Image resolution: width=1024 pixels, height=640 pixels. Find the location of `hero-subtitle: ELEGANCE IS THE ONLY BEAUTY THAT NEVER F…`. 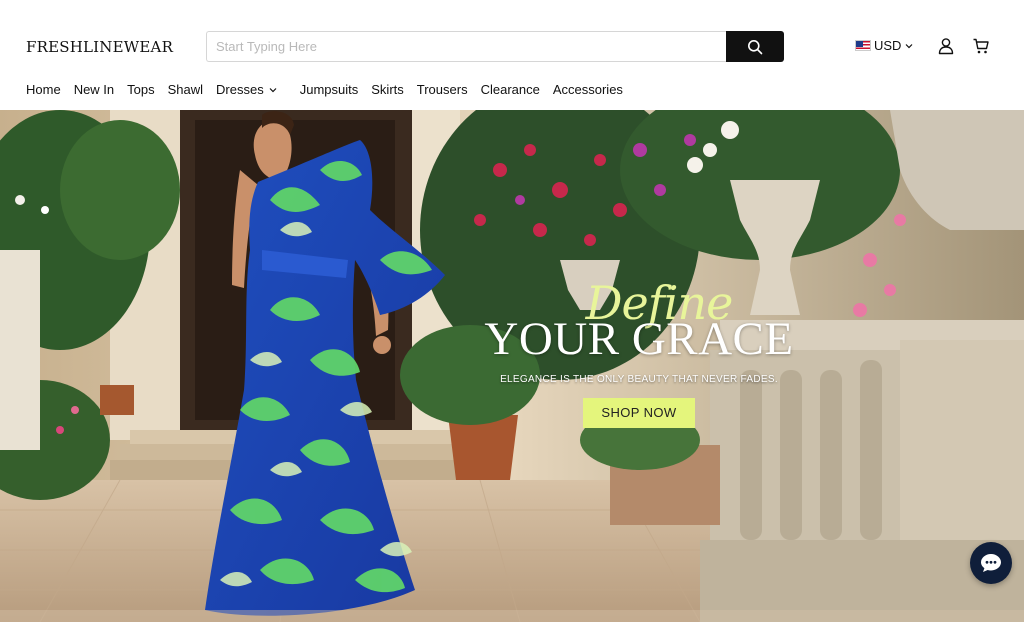

hero-subtitle: ELEGANCE IS THE ONLY BEAUTY THAT NEVER F… is located at coordinates (639, 379).